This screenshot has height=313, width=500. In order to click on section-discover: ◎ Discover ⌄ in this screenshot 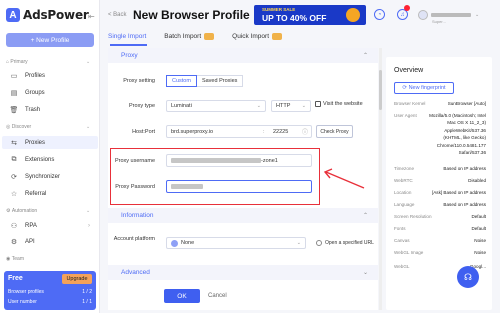, I will do `click(48, 127)`.